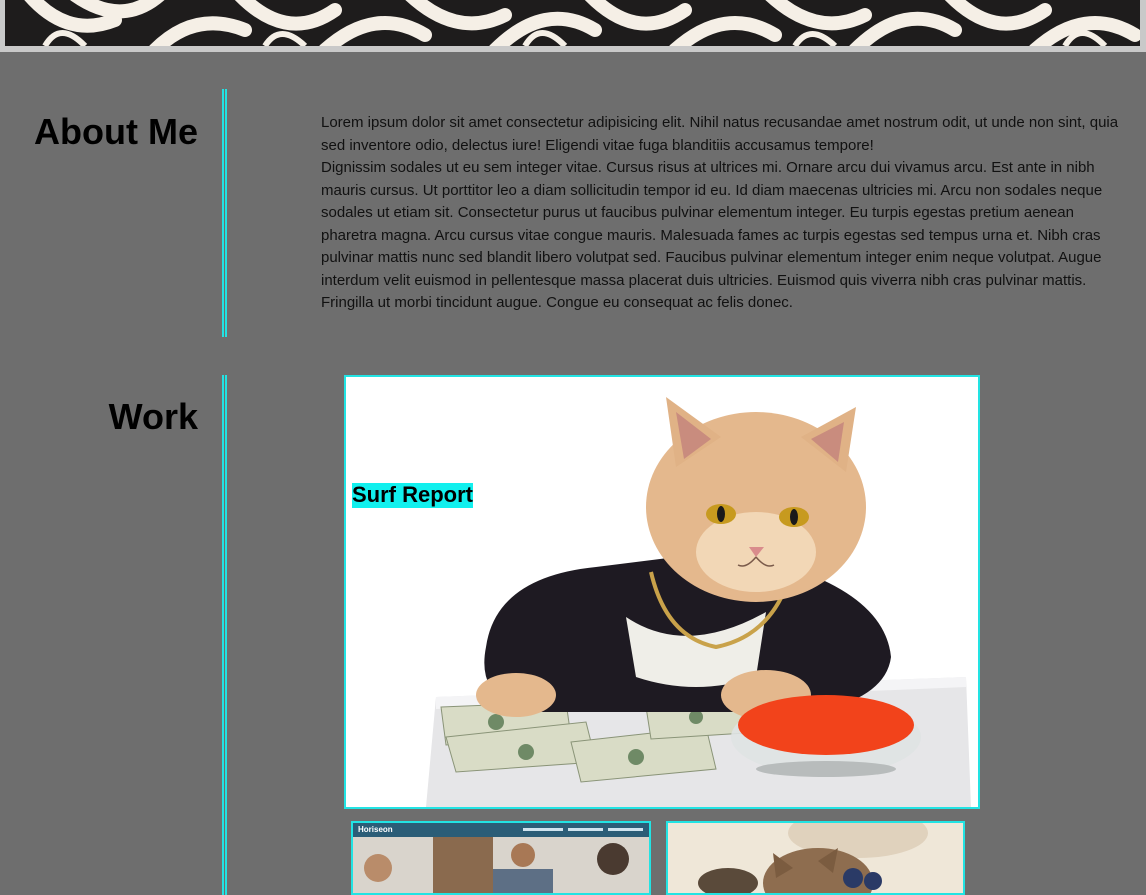 The width and height of the screenshot is (1146, 895). I want to click on banner-pattern, so click(572, 23).